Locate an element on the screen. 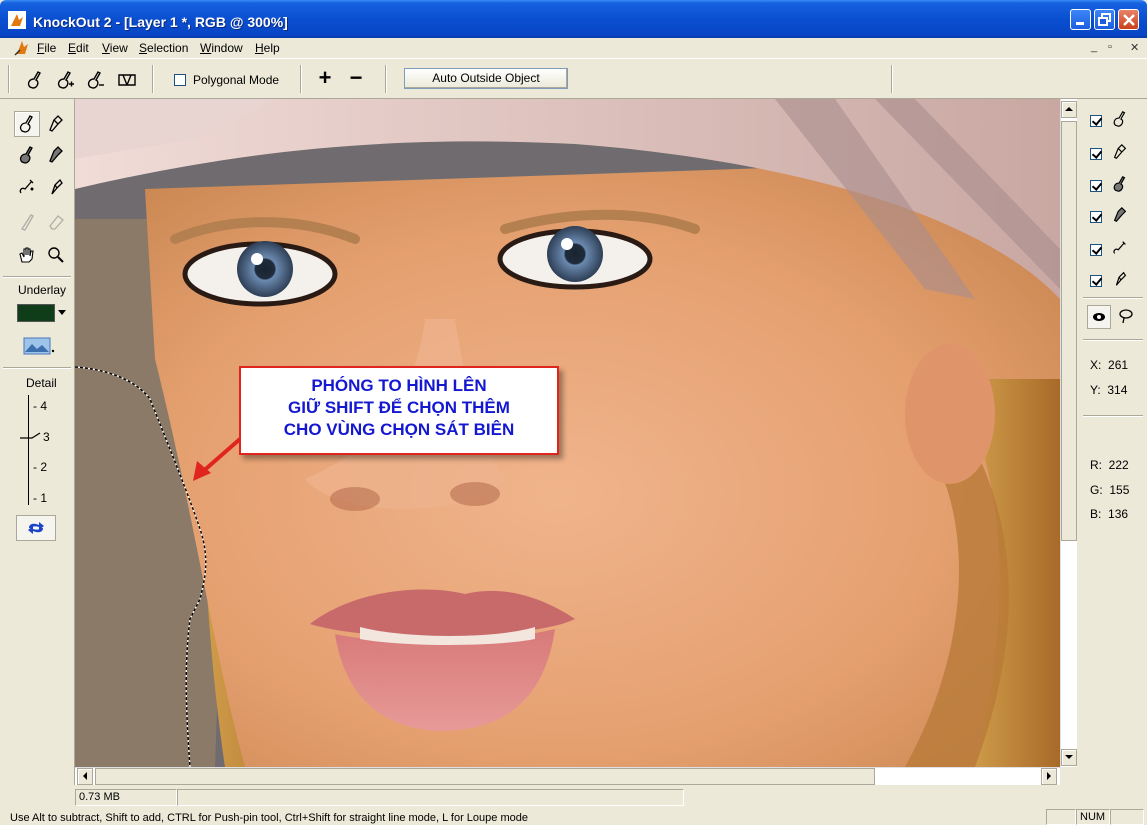  close-button is located at coordinates (1128, 19).